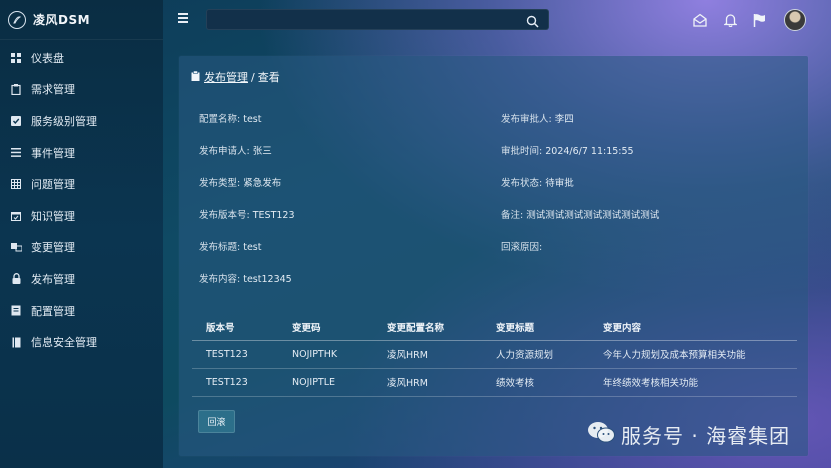 The width and height of the screenshot is (831, 468). Describe the element at coordinates (512, 215) in the screenshot. I see `field-label: 备注:` at that location.